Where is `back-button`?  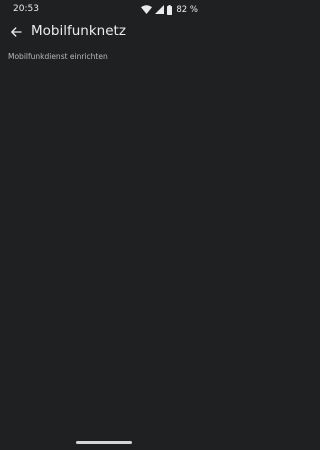 back-button is located at coordinates (16, 32).